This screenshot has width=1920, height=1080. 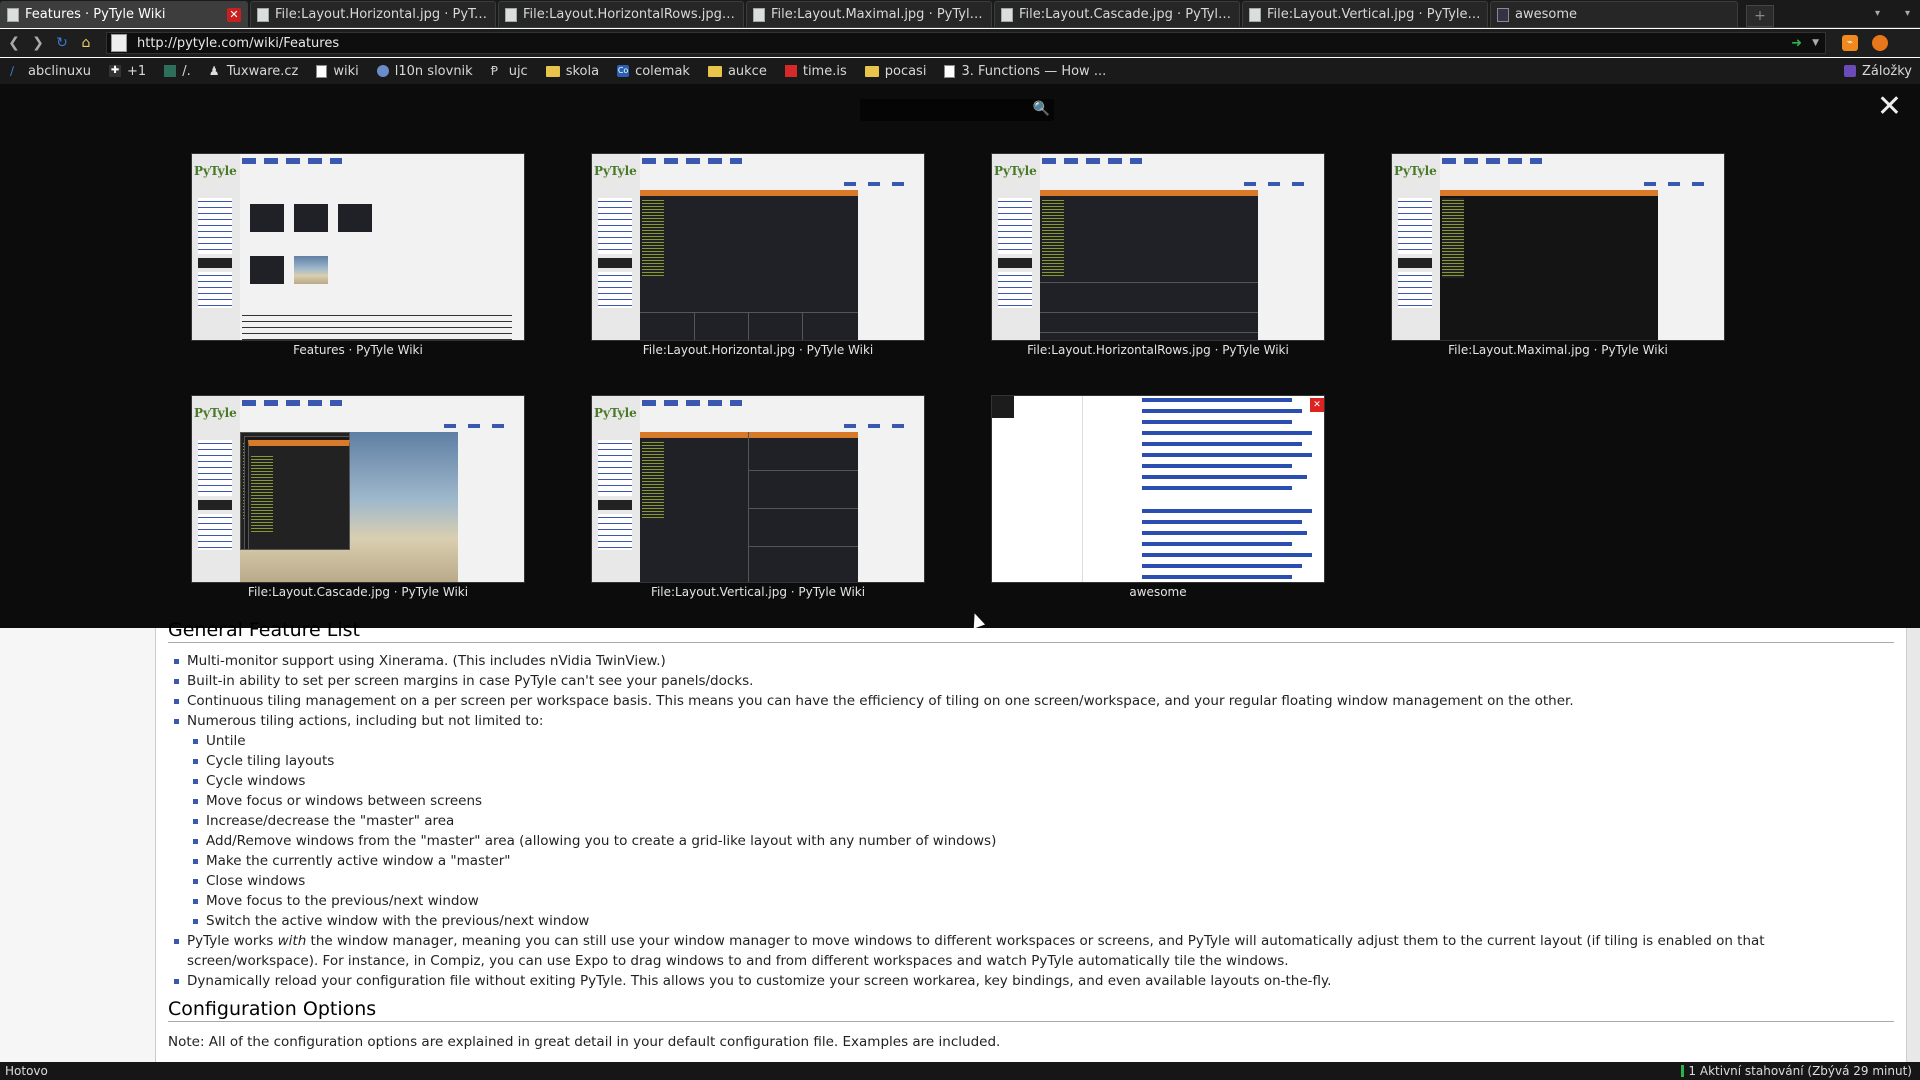 What do you see at coordinates (337, 71) in the screenshot?
I see `bookmark-wiki: wiki` at bounding box center [337, 71].